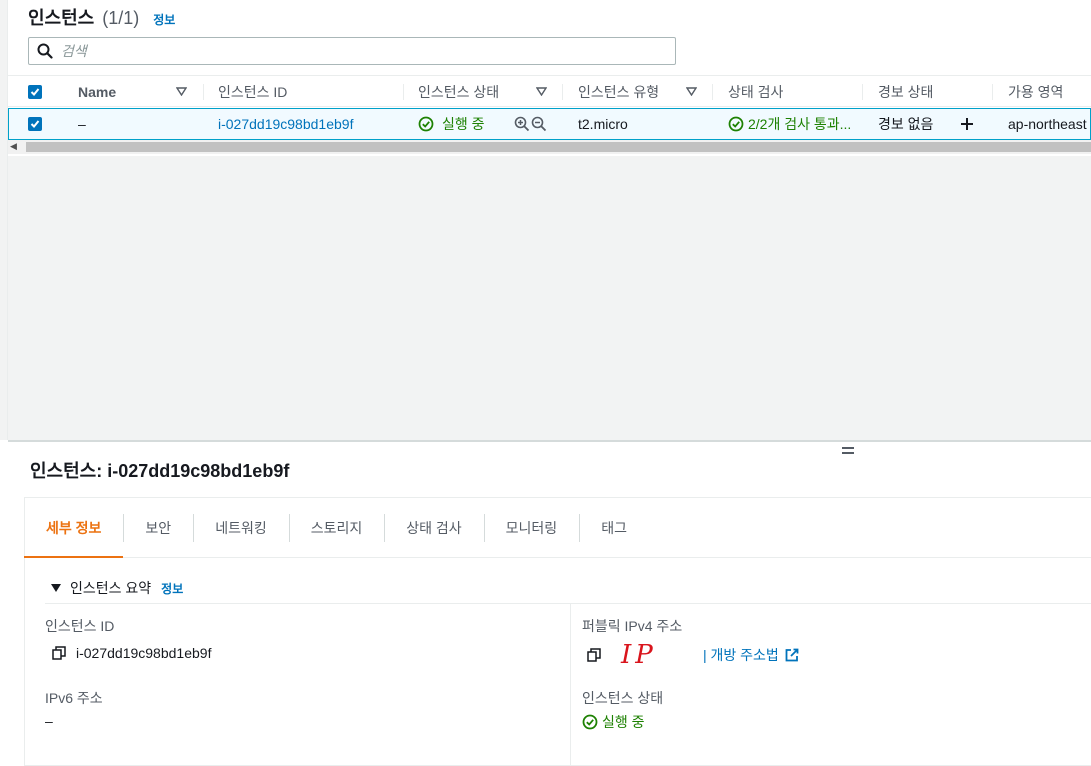  Describe the element at coordinates (160, 471) in the screenshot. I see `detail-title: 인스턴스: i-027dd19c98bd1eb9f` at that location.